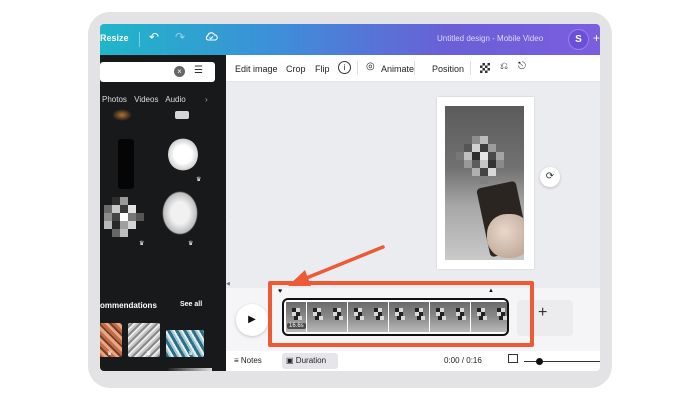 Image resolution: width=700 pixels, height=400 pixels. I want to click on clear-search-icon: ×, so click(179, 71).